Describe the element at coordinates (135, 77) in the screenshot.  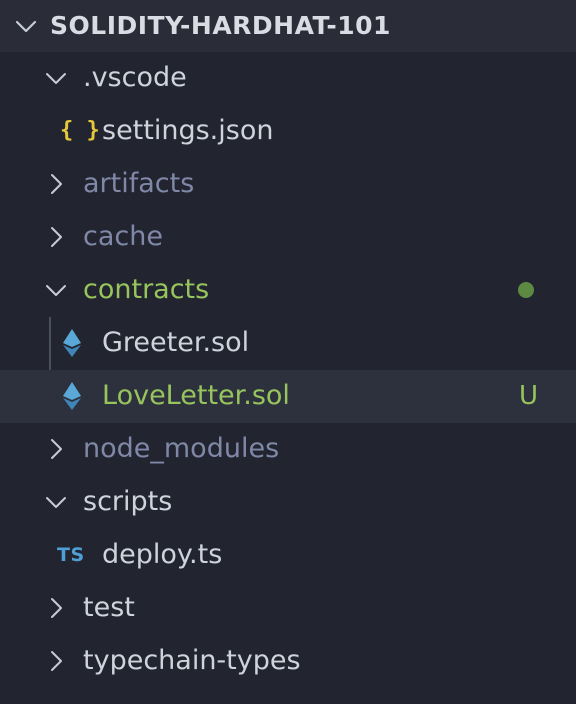
I see `tree-item-label: .vscode` at that location.